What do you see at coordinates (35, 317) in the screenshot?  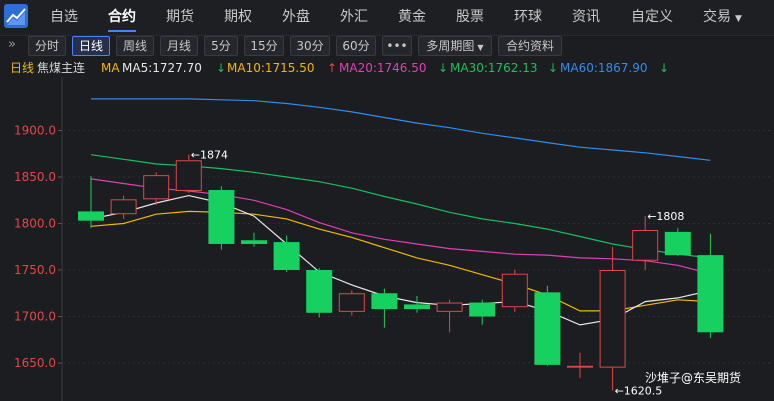 I see `y-tick-label: 1700.0` at bounding box center [35, 317].